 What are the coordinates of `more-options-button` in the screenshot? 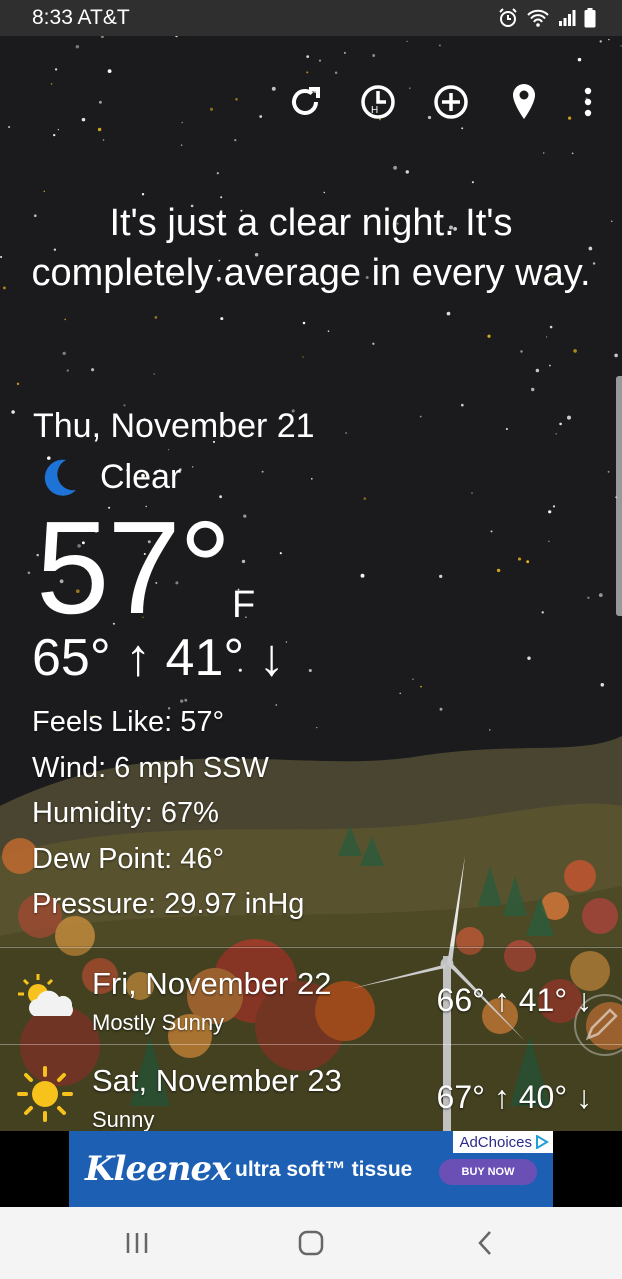 It's located at (588, 102).